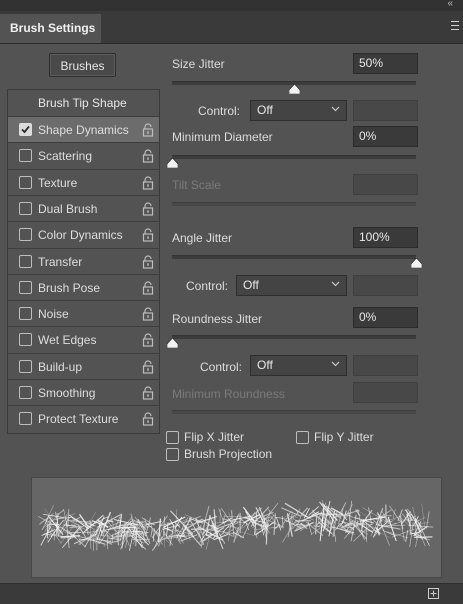 The image size is (463, 604). I want to click on angle-jitter-slider-thumb, so click(416, 263).